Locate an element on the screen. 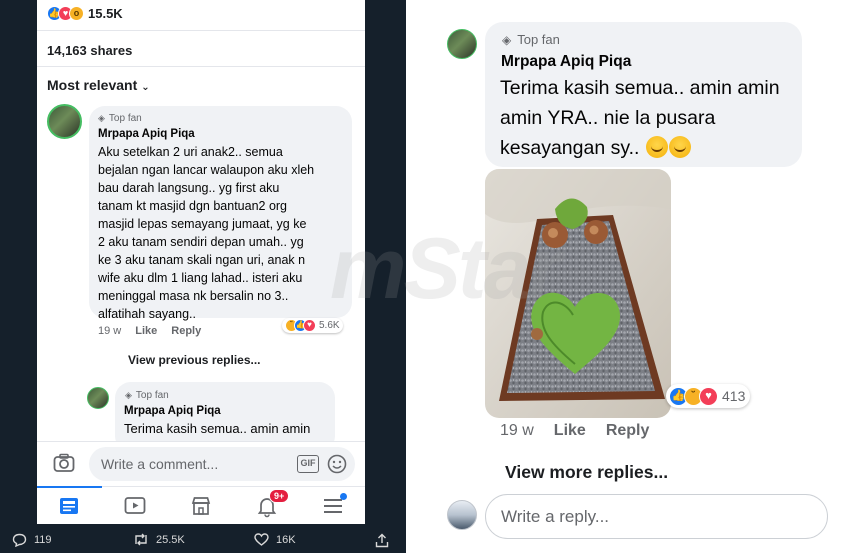  reply-bubble-icon is located at coordinates (19, 540).